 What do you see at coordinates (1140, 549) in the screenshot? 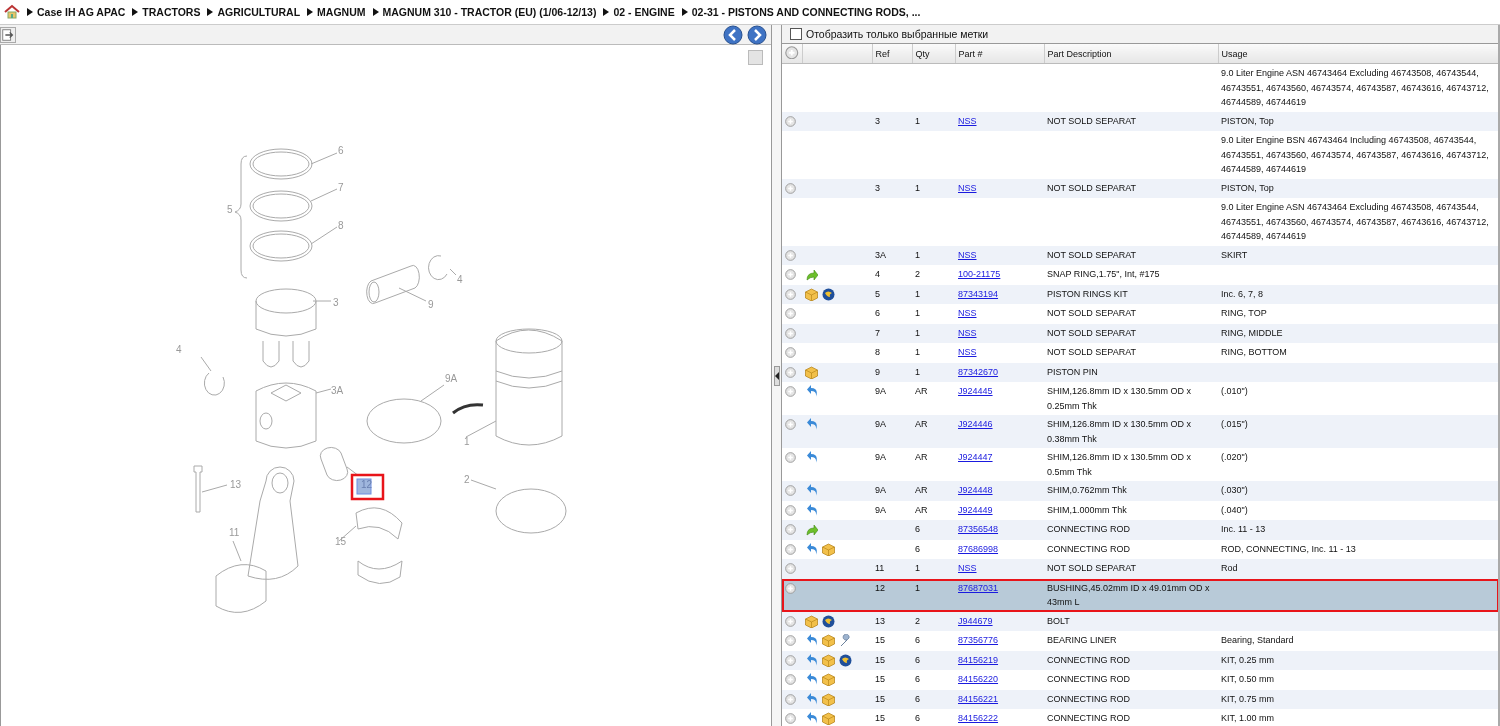
I see `table-row: 6 87686998 CONNECTING ROD ROD, CONNECTING, Inc. 11 - 13` at bounding box center [1140, 549].